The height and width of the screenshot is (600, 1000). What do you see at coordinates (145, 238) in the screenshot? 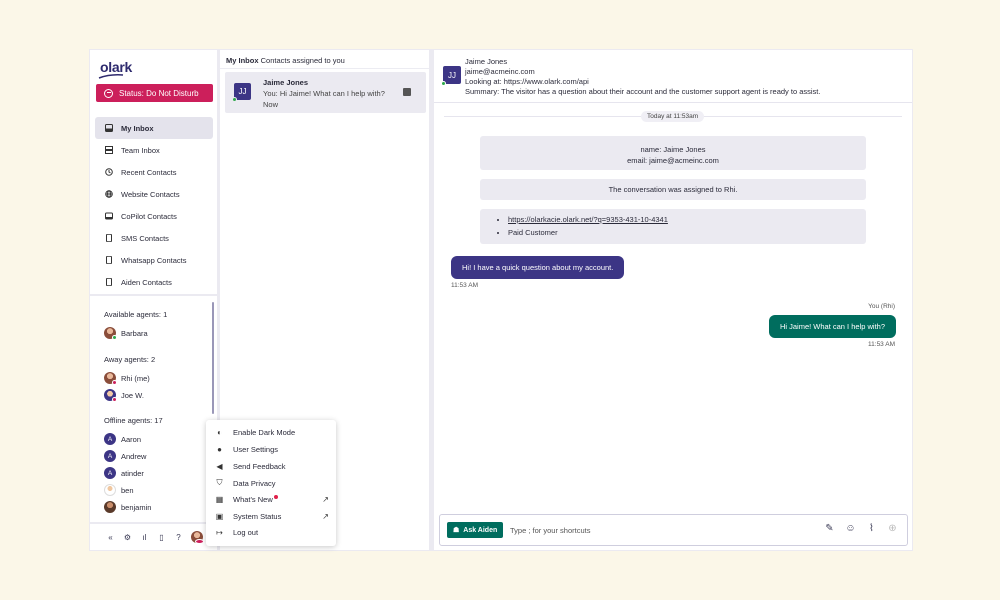
I see `nav-item-label: SMS Contacts` at bounding box center [145, 238].